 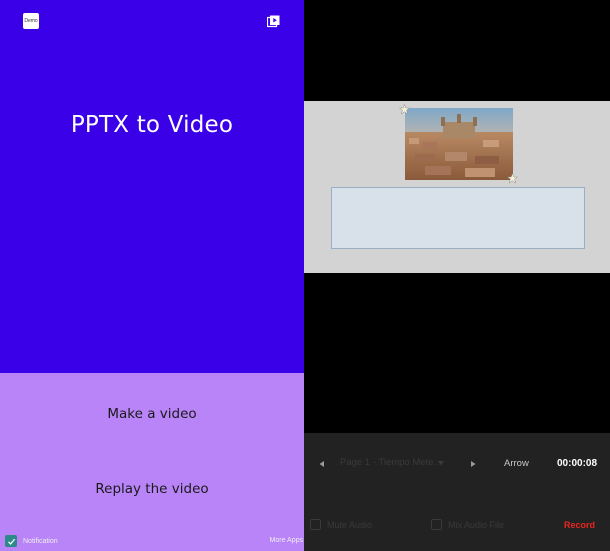 I want to click on replay-video-button: Replay the video, so click(x=152, y=489).